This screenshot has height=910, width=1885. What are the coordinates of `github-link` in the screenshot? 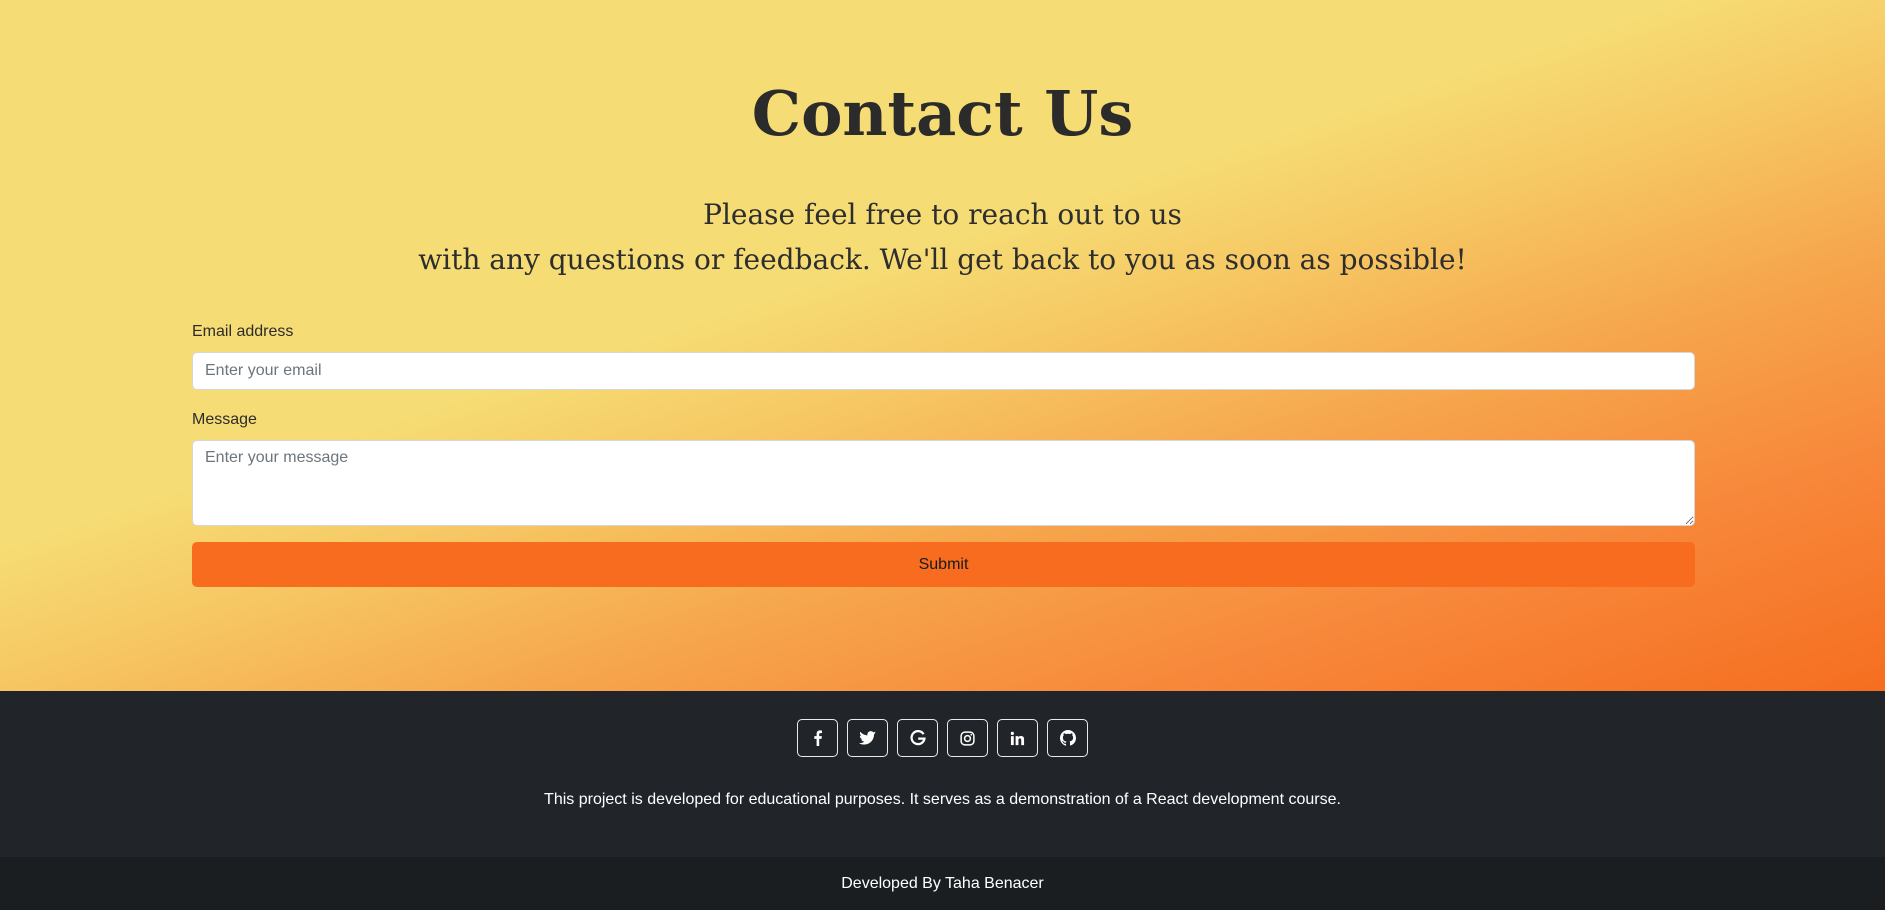 It's located at (1067, 738).